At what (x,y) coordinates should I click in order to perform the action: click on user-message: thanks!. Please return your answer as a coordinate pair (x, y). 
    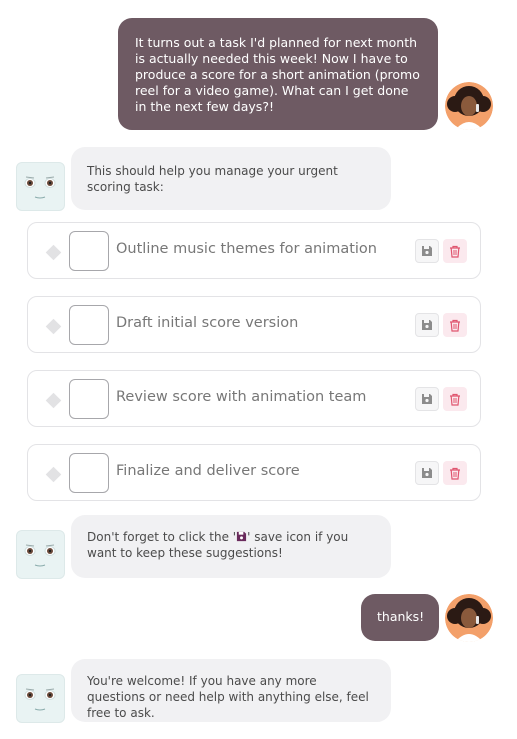
    Looking at the image, I should click on (400, 617).